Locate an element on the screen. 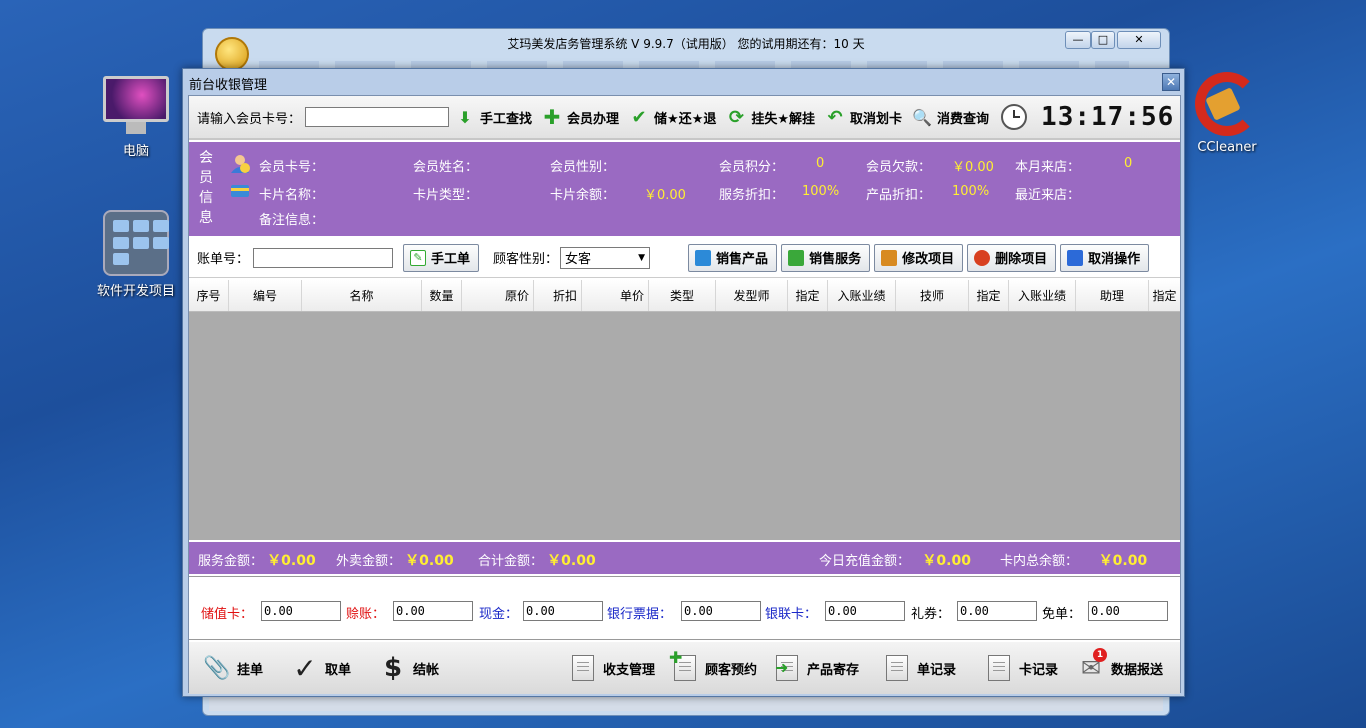 The image size is (1366, 728). report-loss-button: ⟳ 挂失★解挂 is located at coordinates (770, 117).